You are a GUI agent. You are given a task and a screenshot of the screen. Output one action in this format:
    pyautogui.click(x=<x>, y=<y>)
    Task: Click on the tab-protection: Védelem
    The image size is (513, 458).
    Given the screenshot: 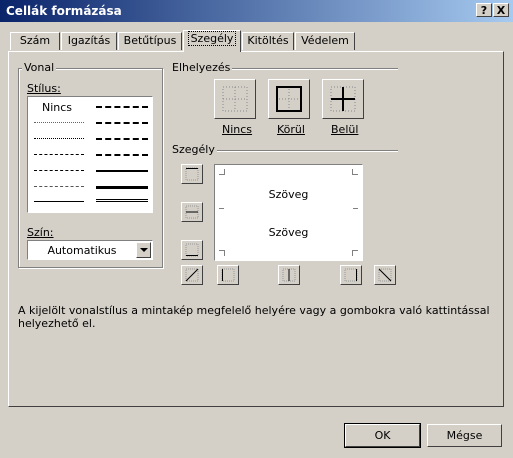 What is the action you would take?
    pyautogui.click(x=325, y=41)
    